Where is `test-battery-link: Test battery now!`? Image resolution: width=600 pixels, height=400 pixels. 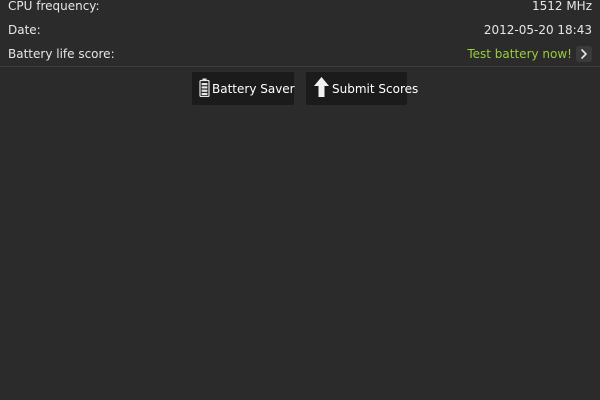
test-battery-link: Test battery now! is located at coordinates (529, 54).